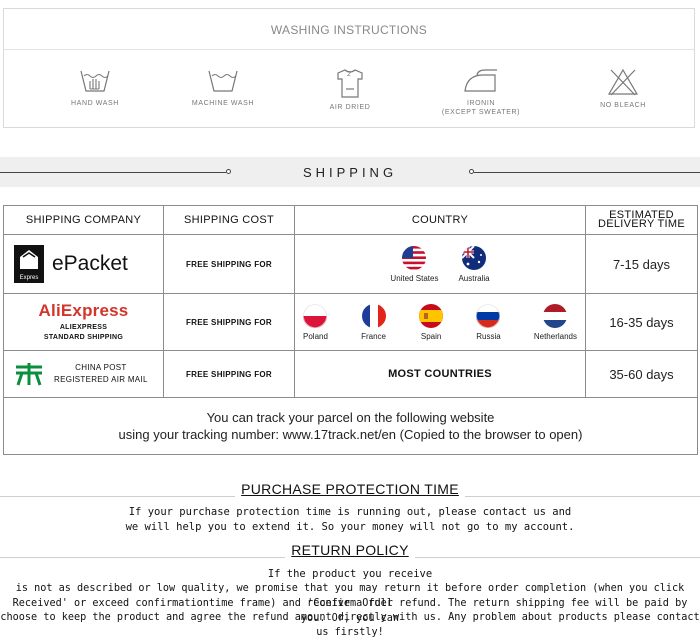 This screenshot has height=640, width=700. I want to click on wash-label: HAND WASH, so click(95, 103).